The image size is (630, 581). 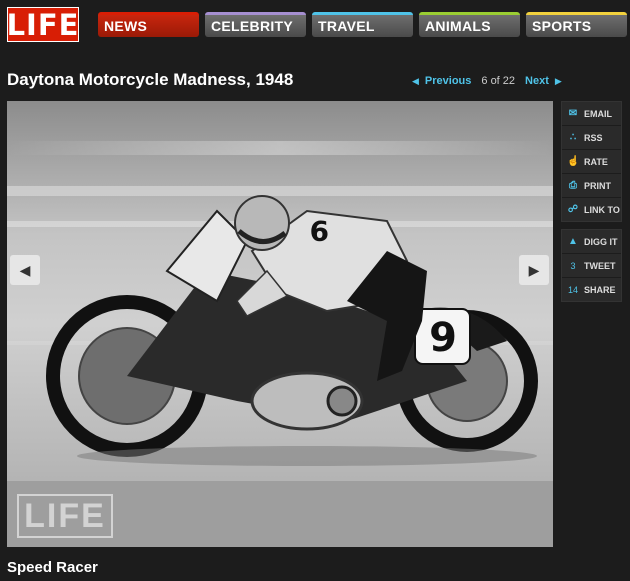 What do you see at coordinates (150, 79) in the screenshot?
I see `gallery-title: Daytona Motorcycle Madness, 1948` at bounding box center [150, 79].